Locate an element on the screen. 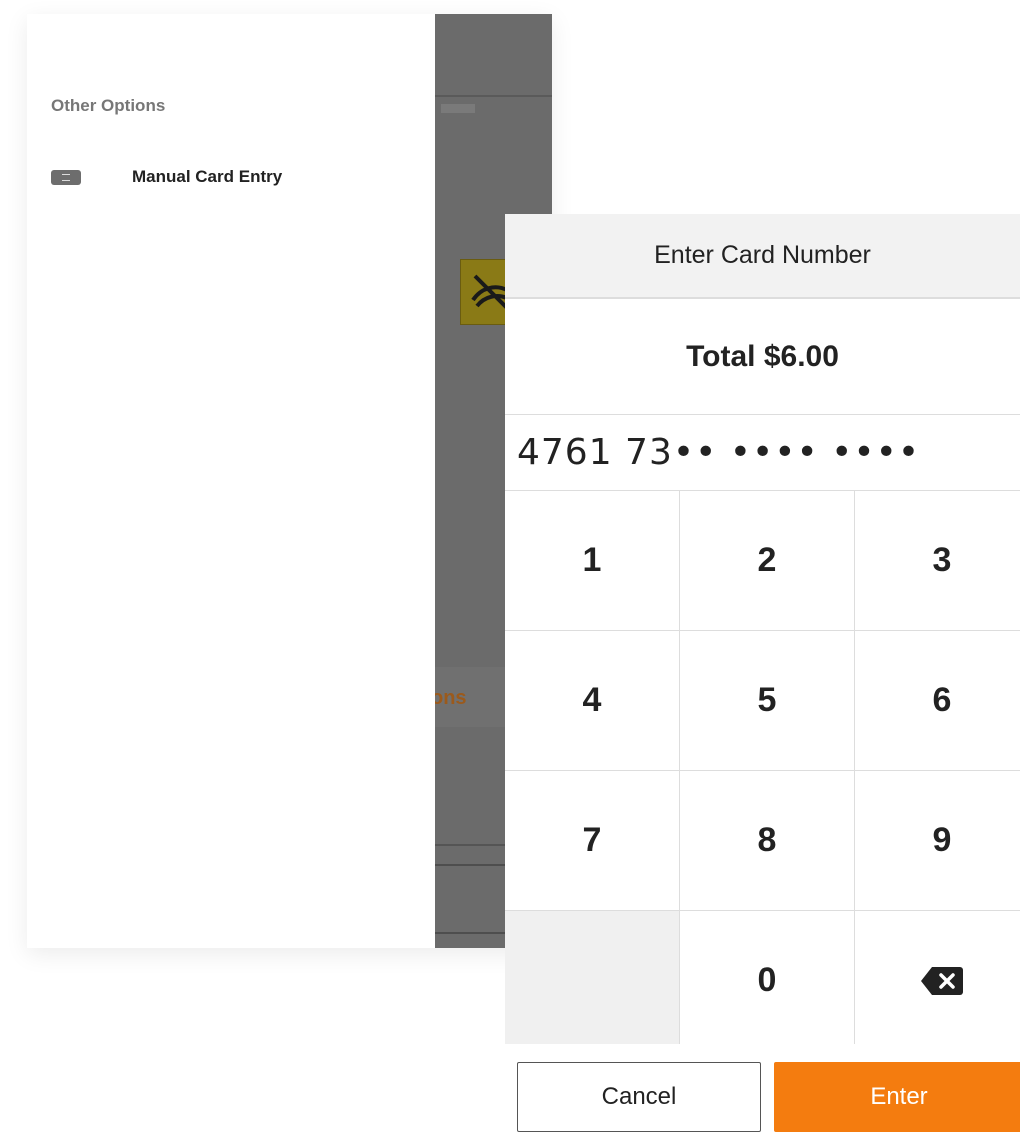 The width and height of the screenshot is (1020, 1144). divider is located at coordinates (493, 96).